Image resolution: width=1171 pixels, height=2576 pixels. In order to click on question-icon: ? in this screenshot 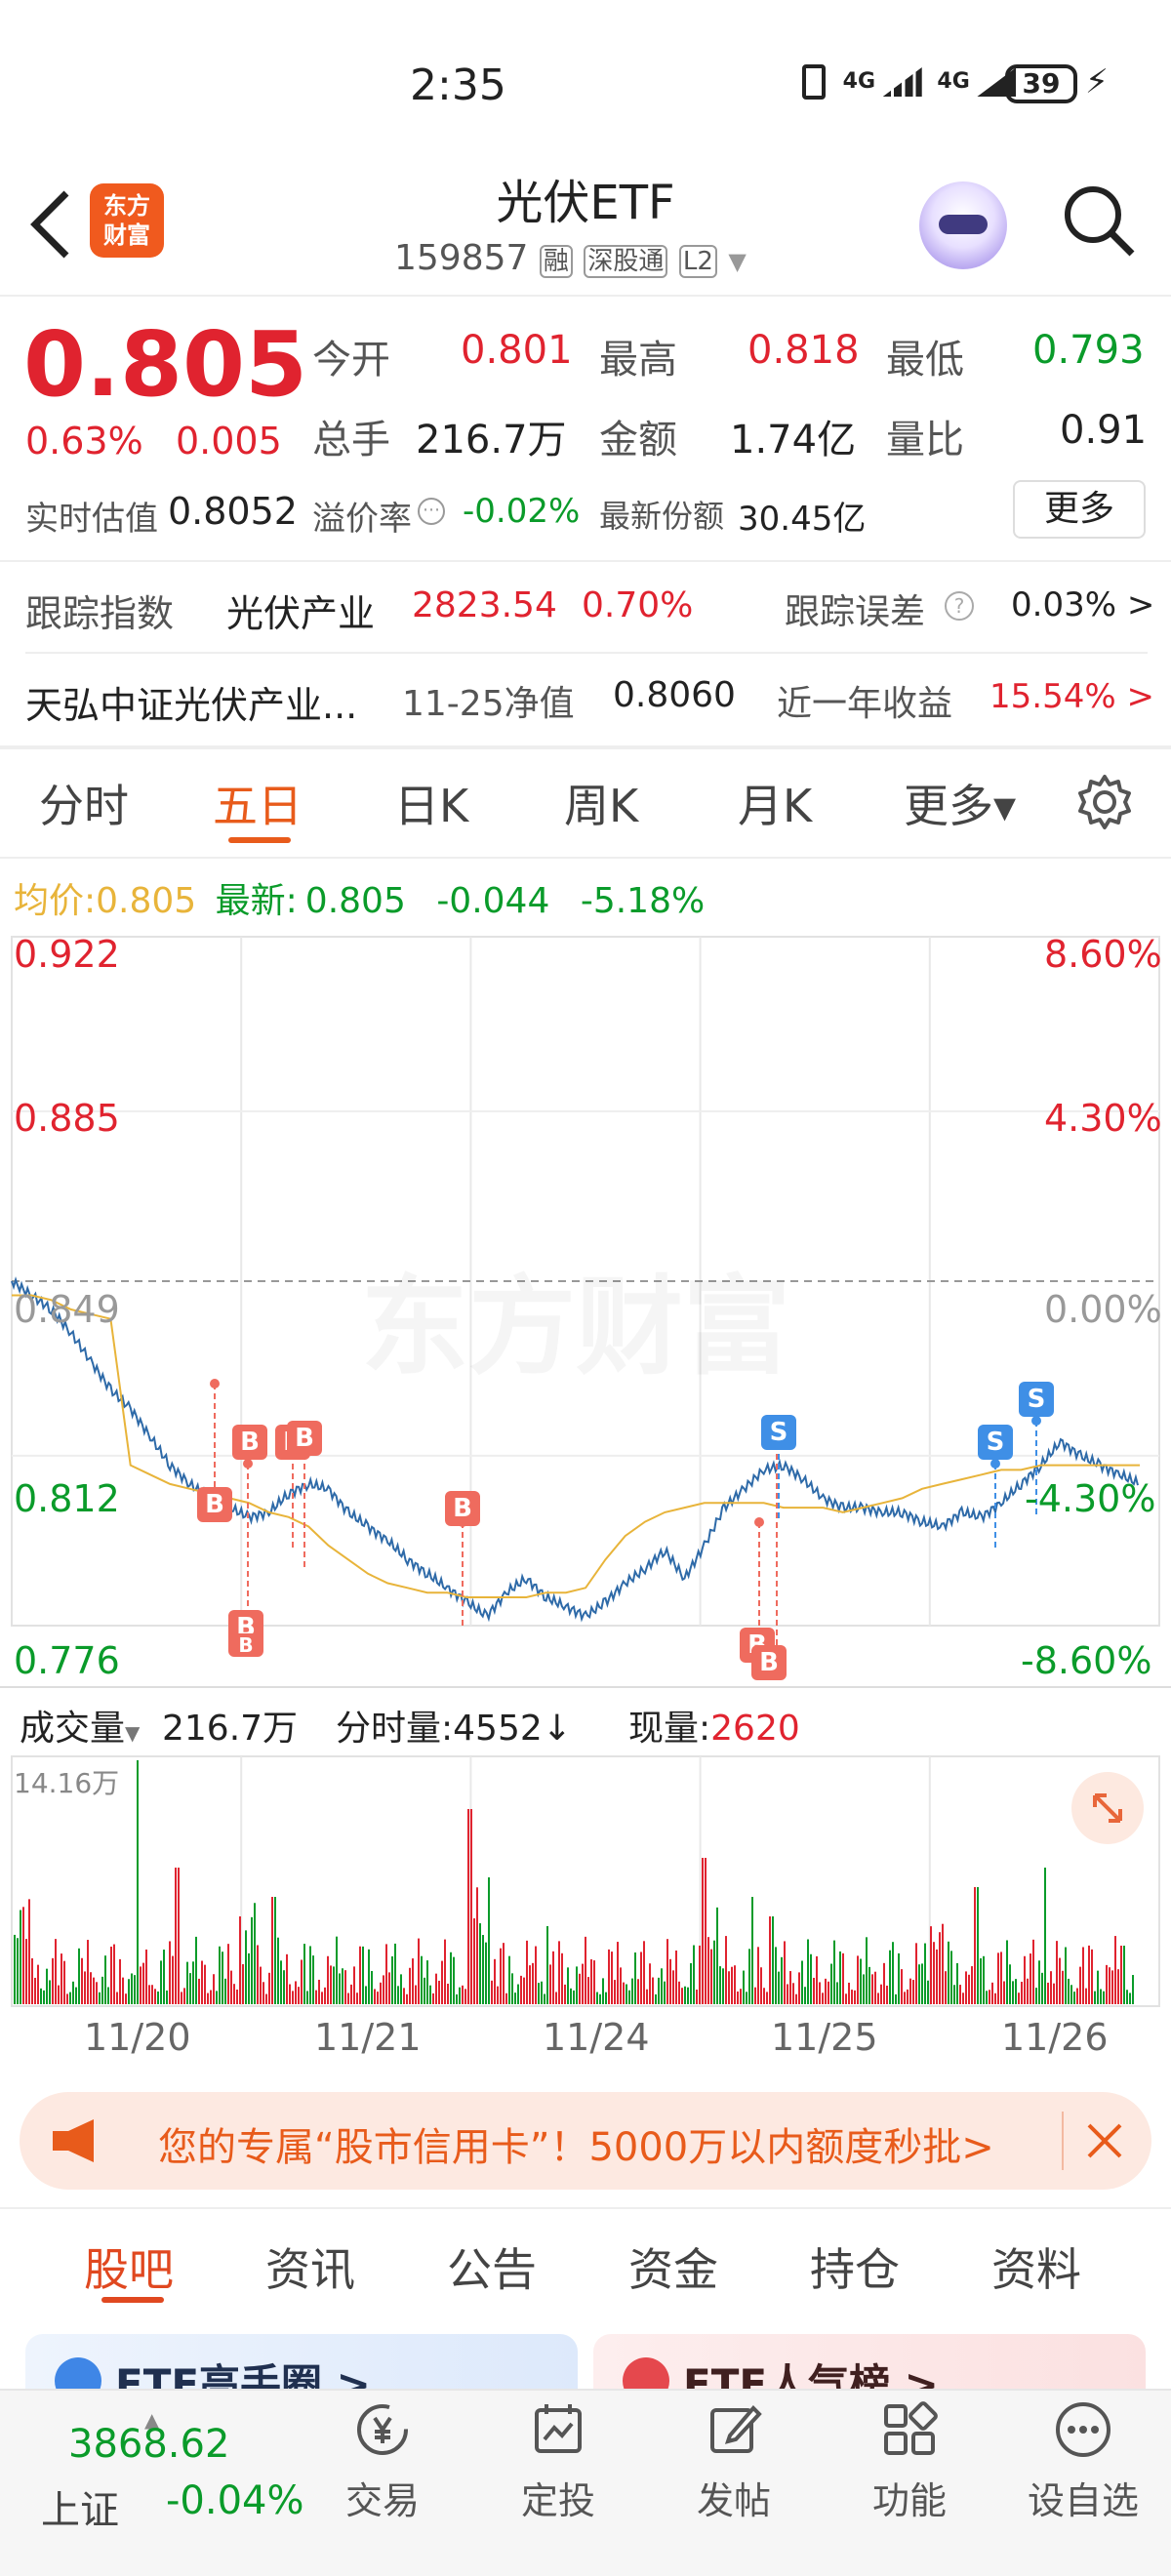, I will do `click(959, 606)`.